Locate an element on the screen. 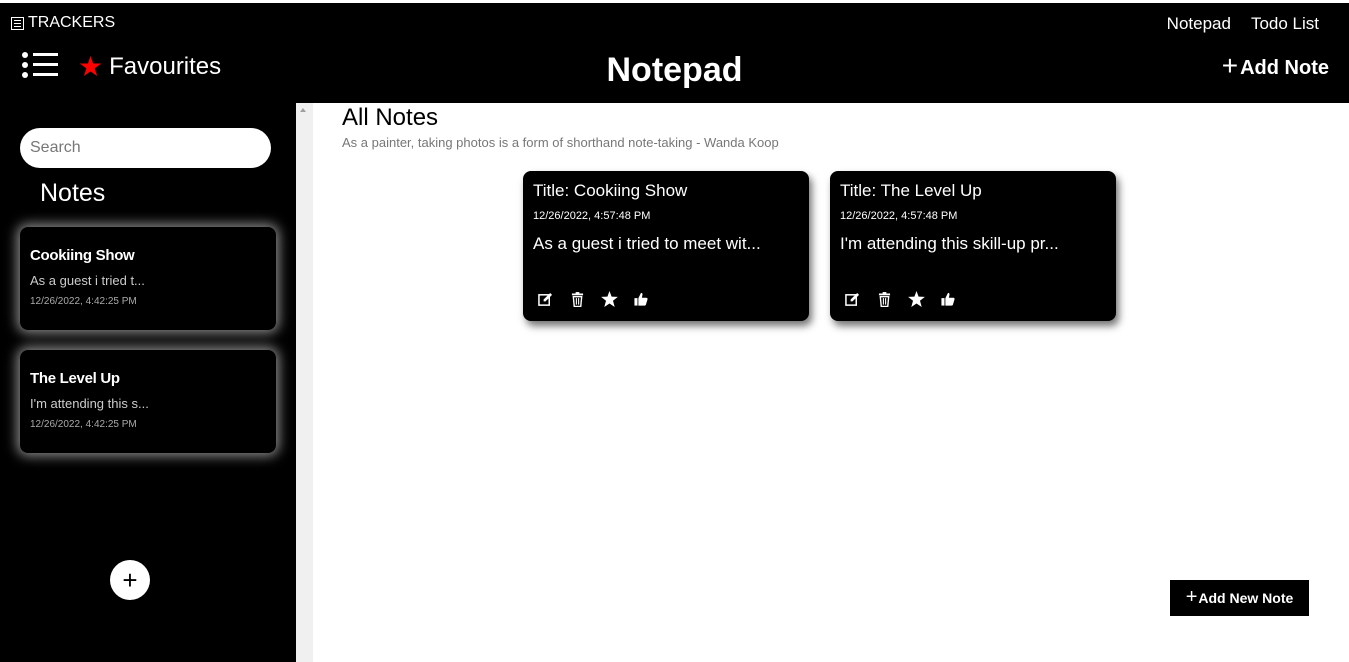 This screenshot has height=662, width=1349. brand: TRACKERS is located at coordinates (63, 23).